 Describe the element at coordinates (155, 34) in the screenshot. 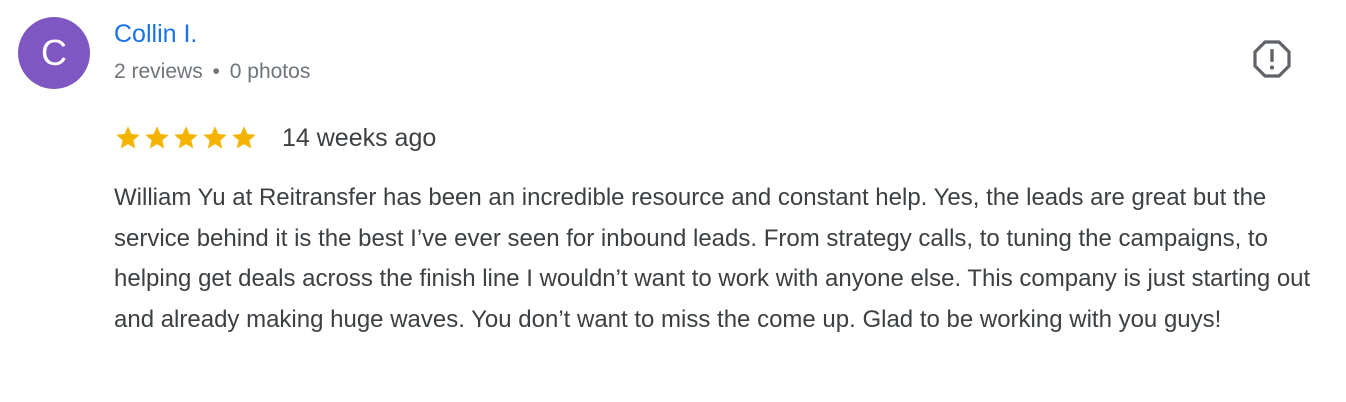

I see `reviewer-name-link: Collin I.` at that location.